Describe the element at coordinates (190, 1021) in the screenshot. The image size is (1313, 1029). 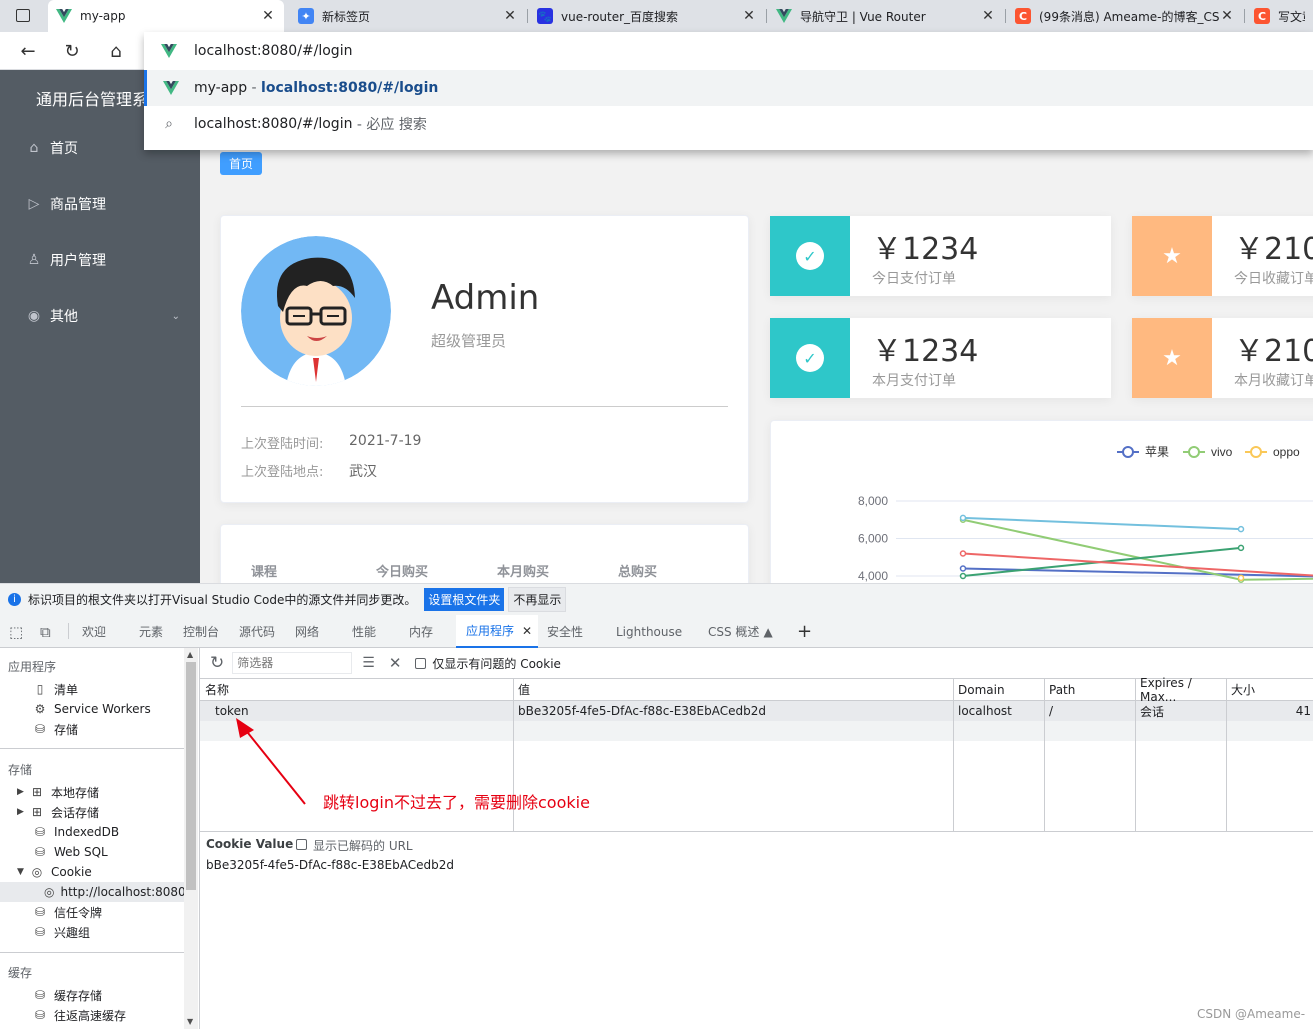
I see `scroll-down-arrow-icon: ▼` at that location.